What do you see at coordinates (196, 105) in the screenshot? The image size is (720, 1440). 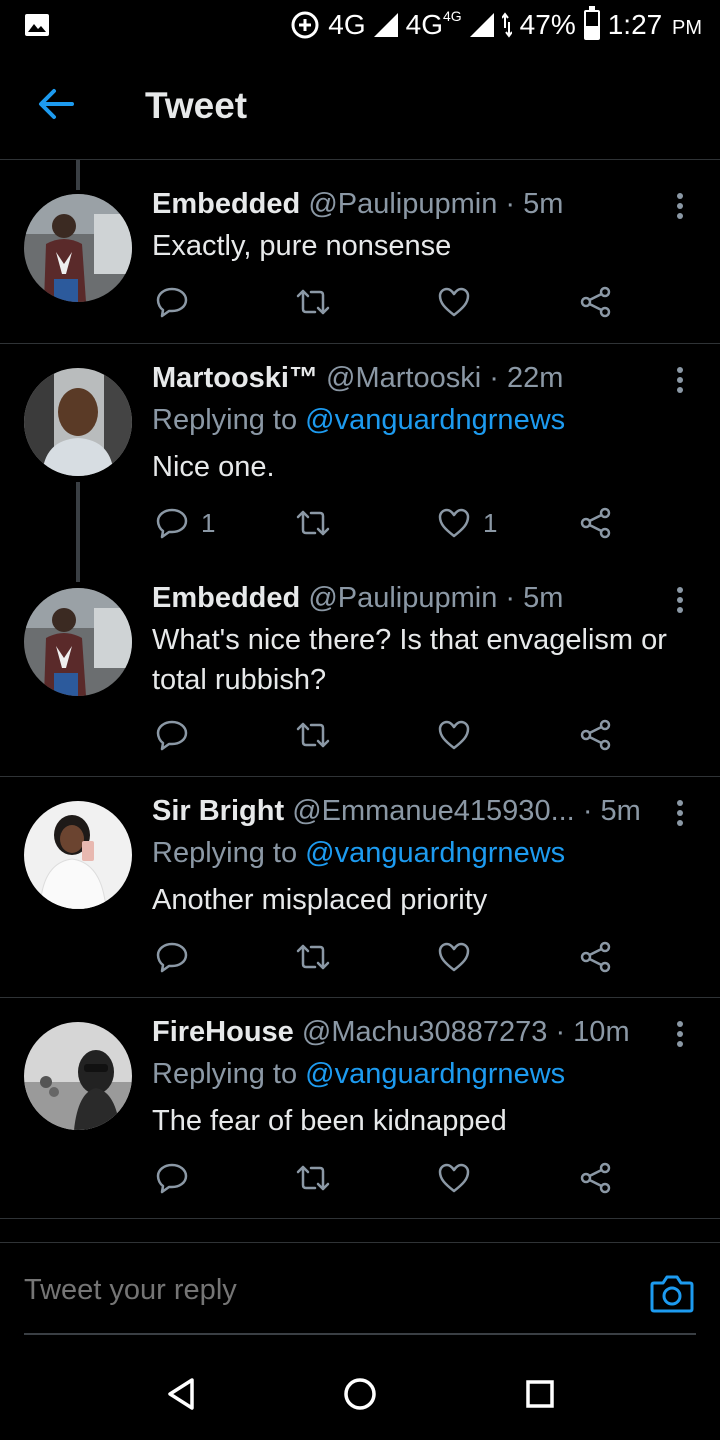 I see `page-title: Tweet` at bounding box center [196, 105].